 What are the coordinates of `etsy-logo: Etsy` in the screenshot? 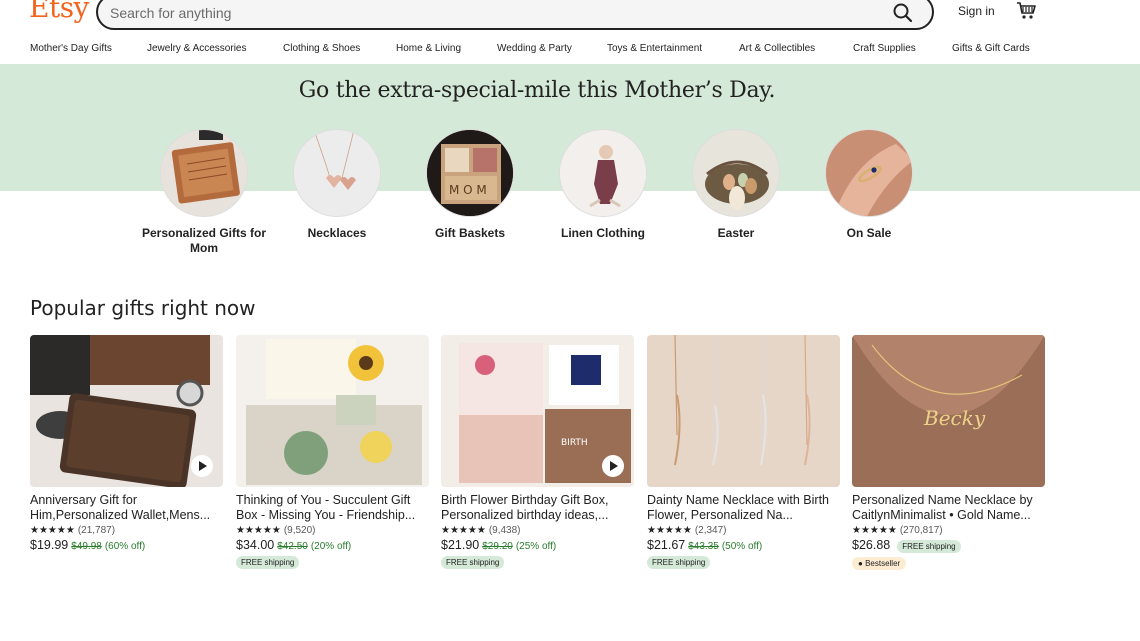 It's located at (59, 12).